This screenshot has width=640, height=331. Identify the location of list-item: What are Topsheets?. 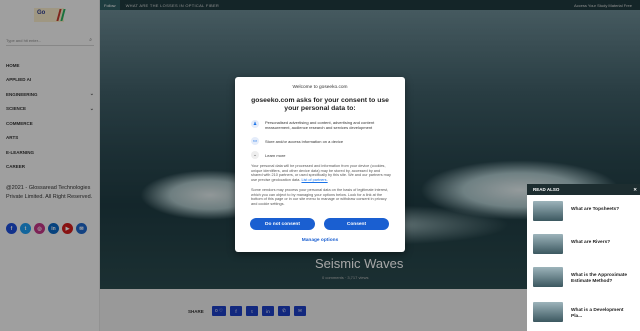
(585, 213).